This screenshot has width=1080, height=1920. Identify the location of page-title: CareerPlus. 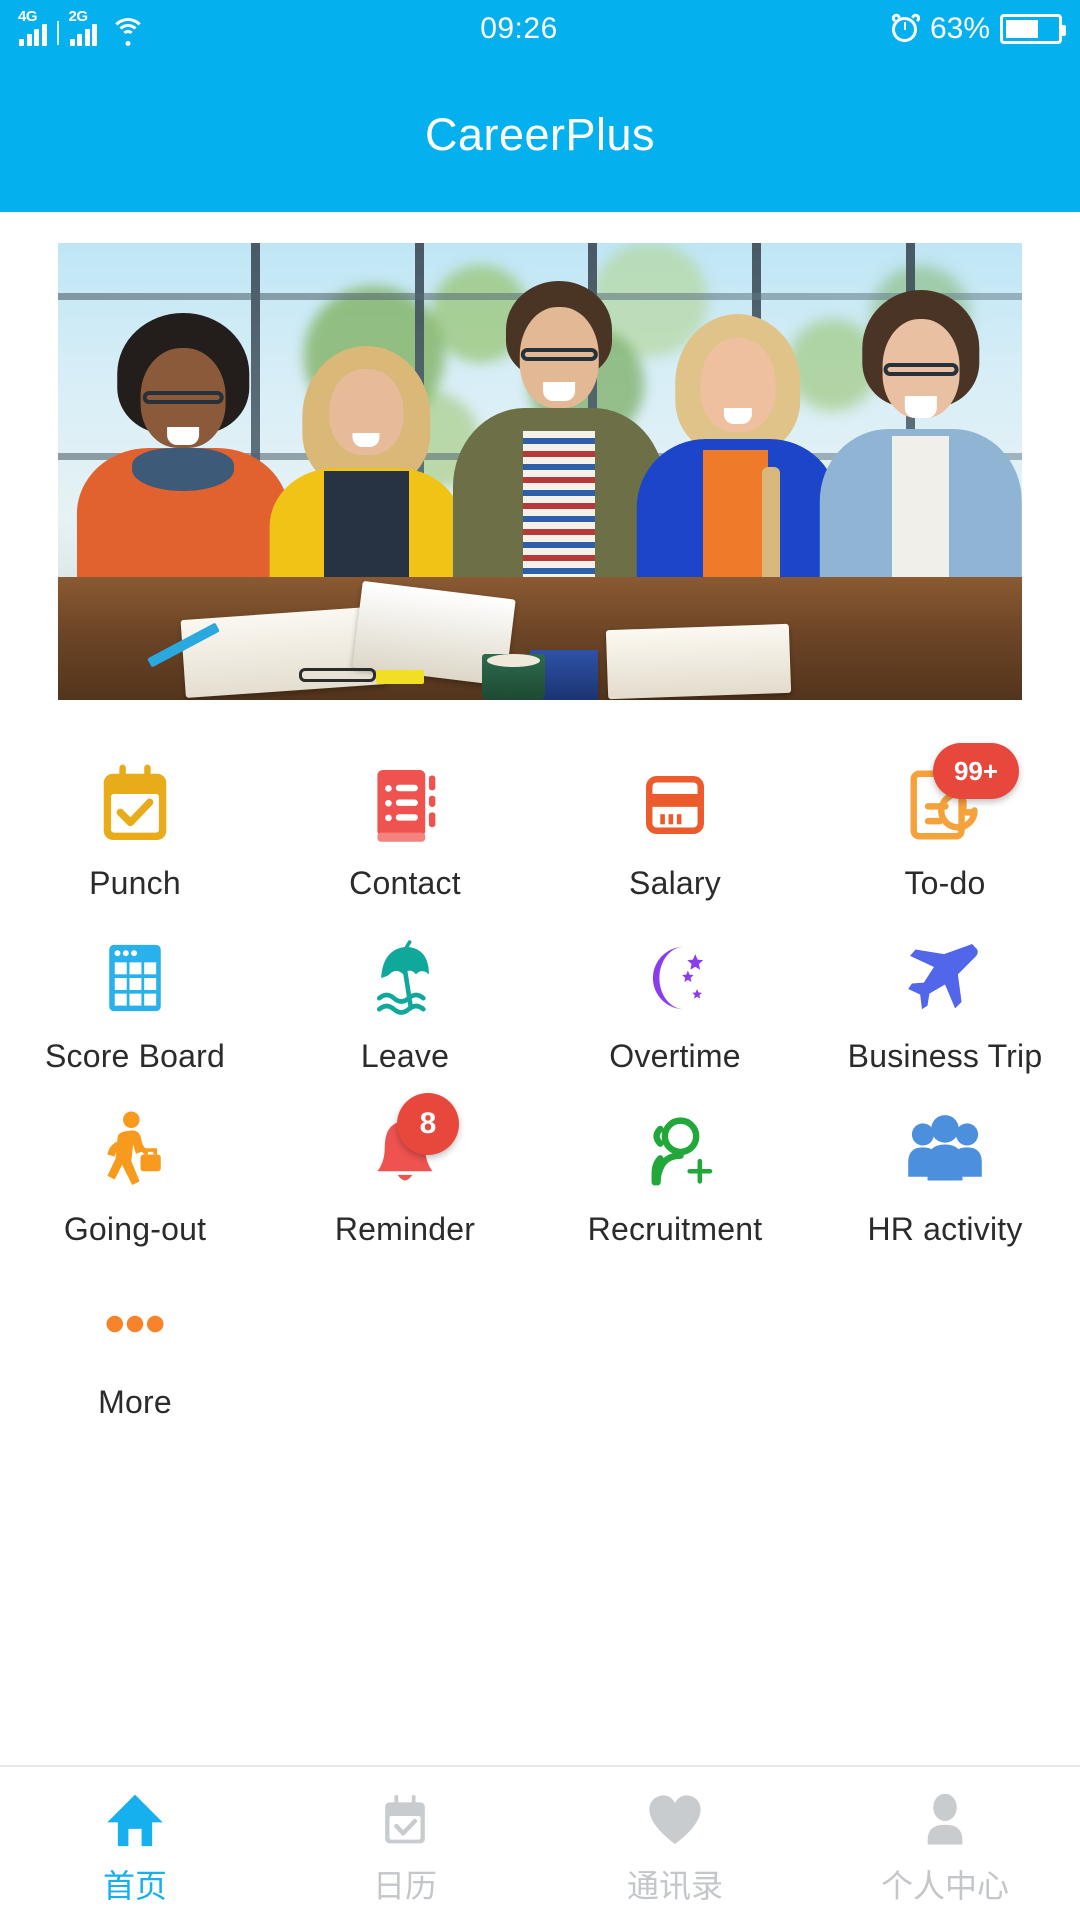
(540, 134).